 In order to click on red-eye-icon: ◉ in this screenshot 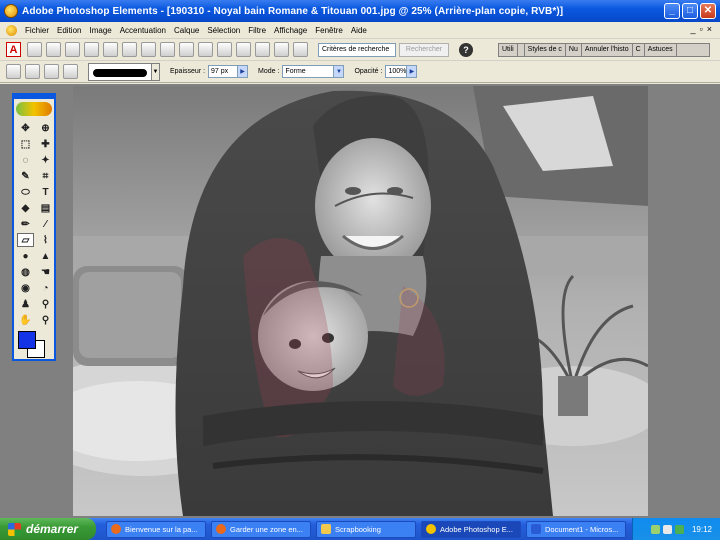, I will do `click(25, 288)`.